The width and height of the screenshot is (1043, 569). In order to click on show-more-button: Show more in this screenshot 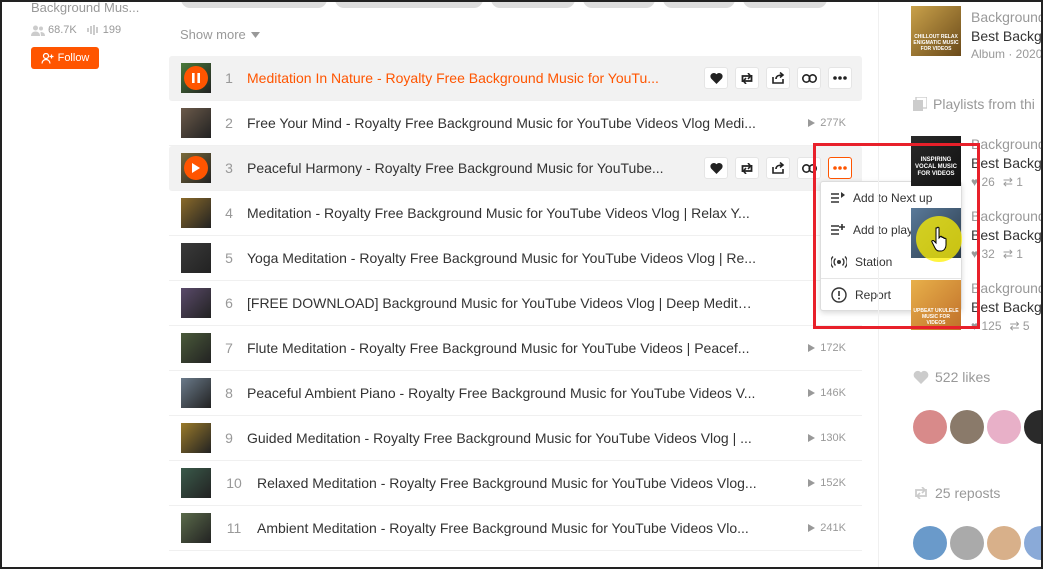, I will do `click(220, 34)`.